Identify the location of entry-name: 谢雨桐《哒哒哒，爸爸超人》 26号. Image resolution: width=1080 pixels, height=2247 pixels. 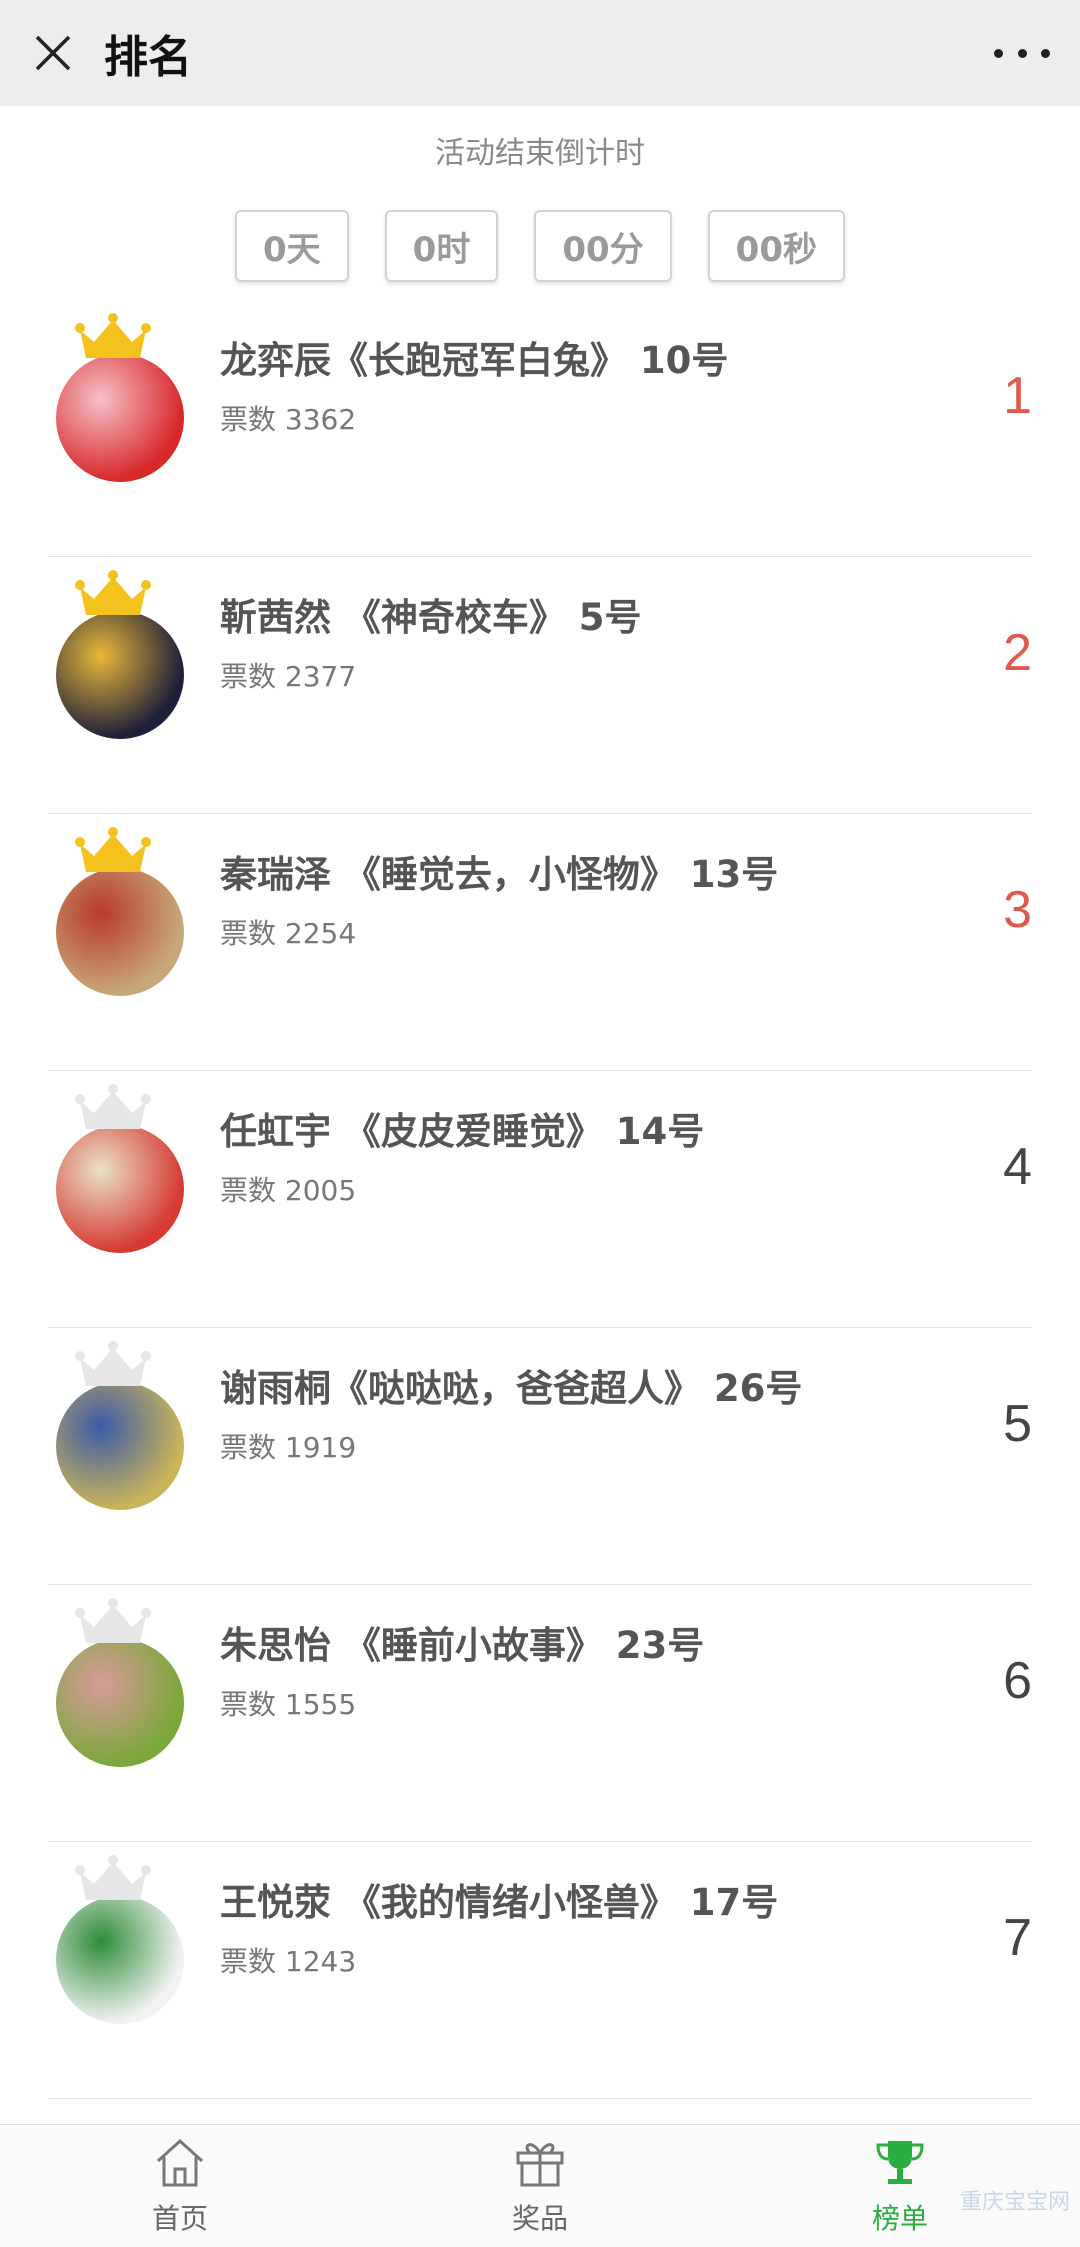
(511, 1388).